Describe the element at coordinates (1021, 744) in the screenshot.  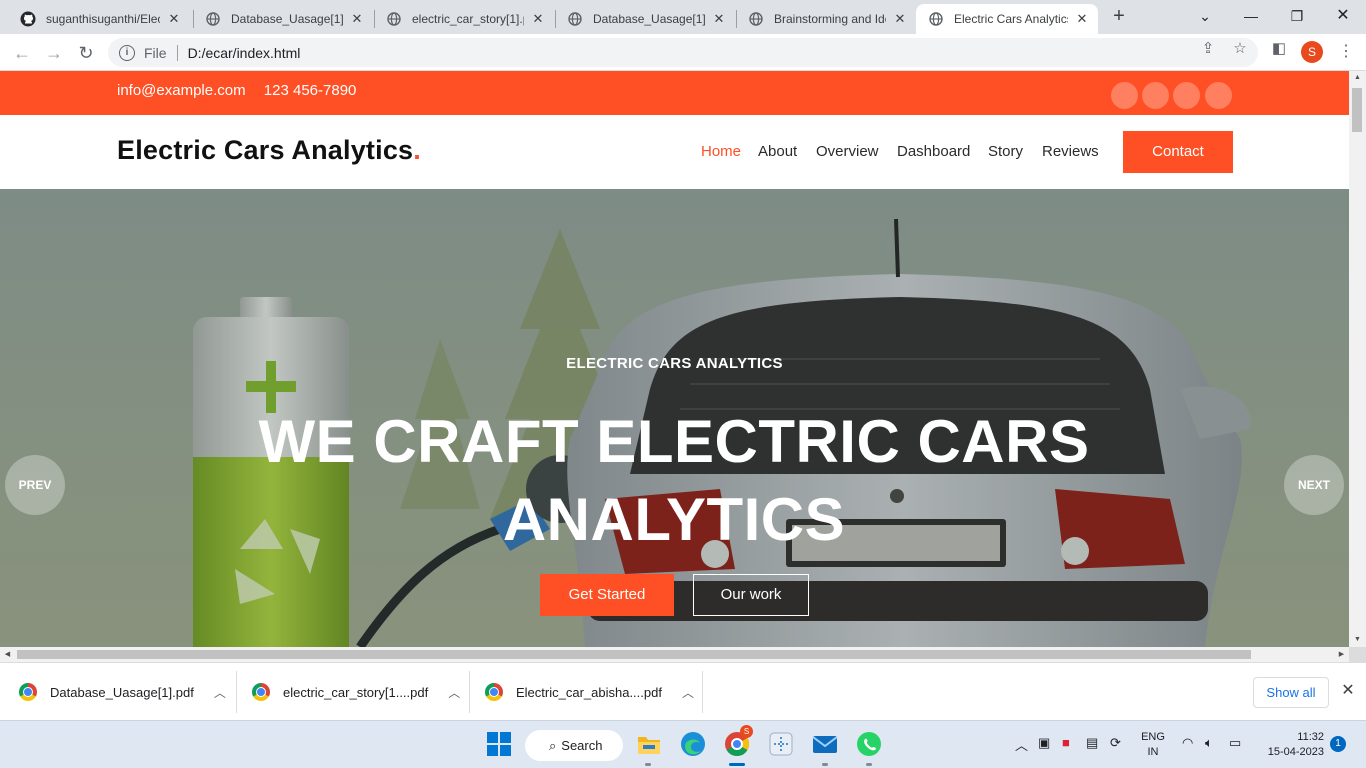
I see `tray-overflow-chevron-icon: ︿` at that location.